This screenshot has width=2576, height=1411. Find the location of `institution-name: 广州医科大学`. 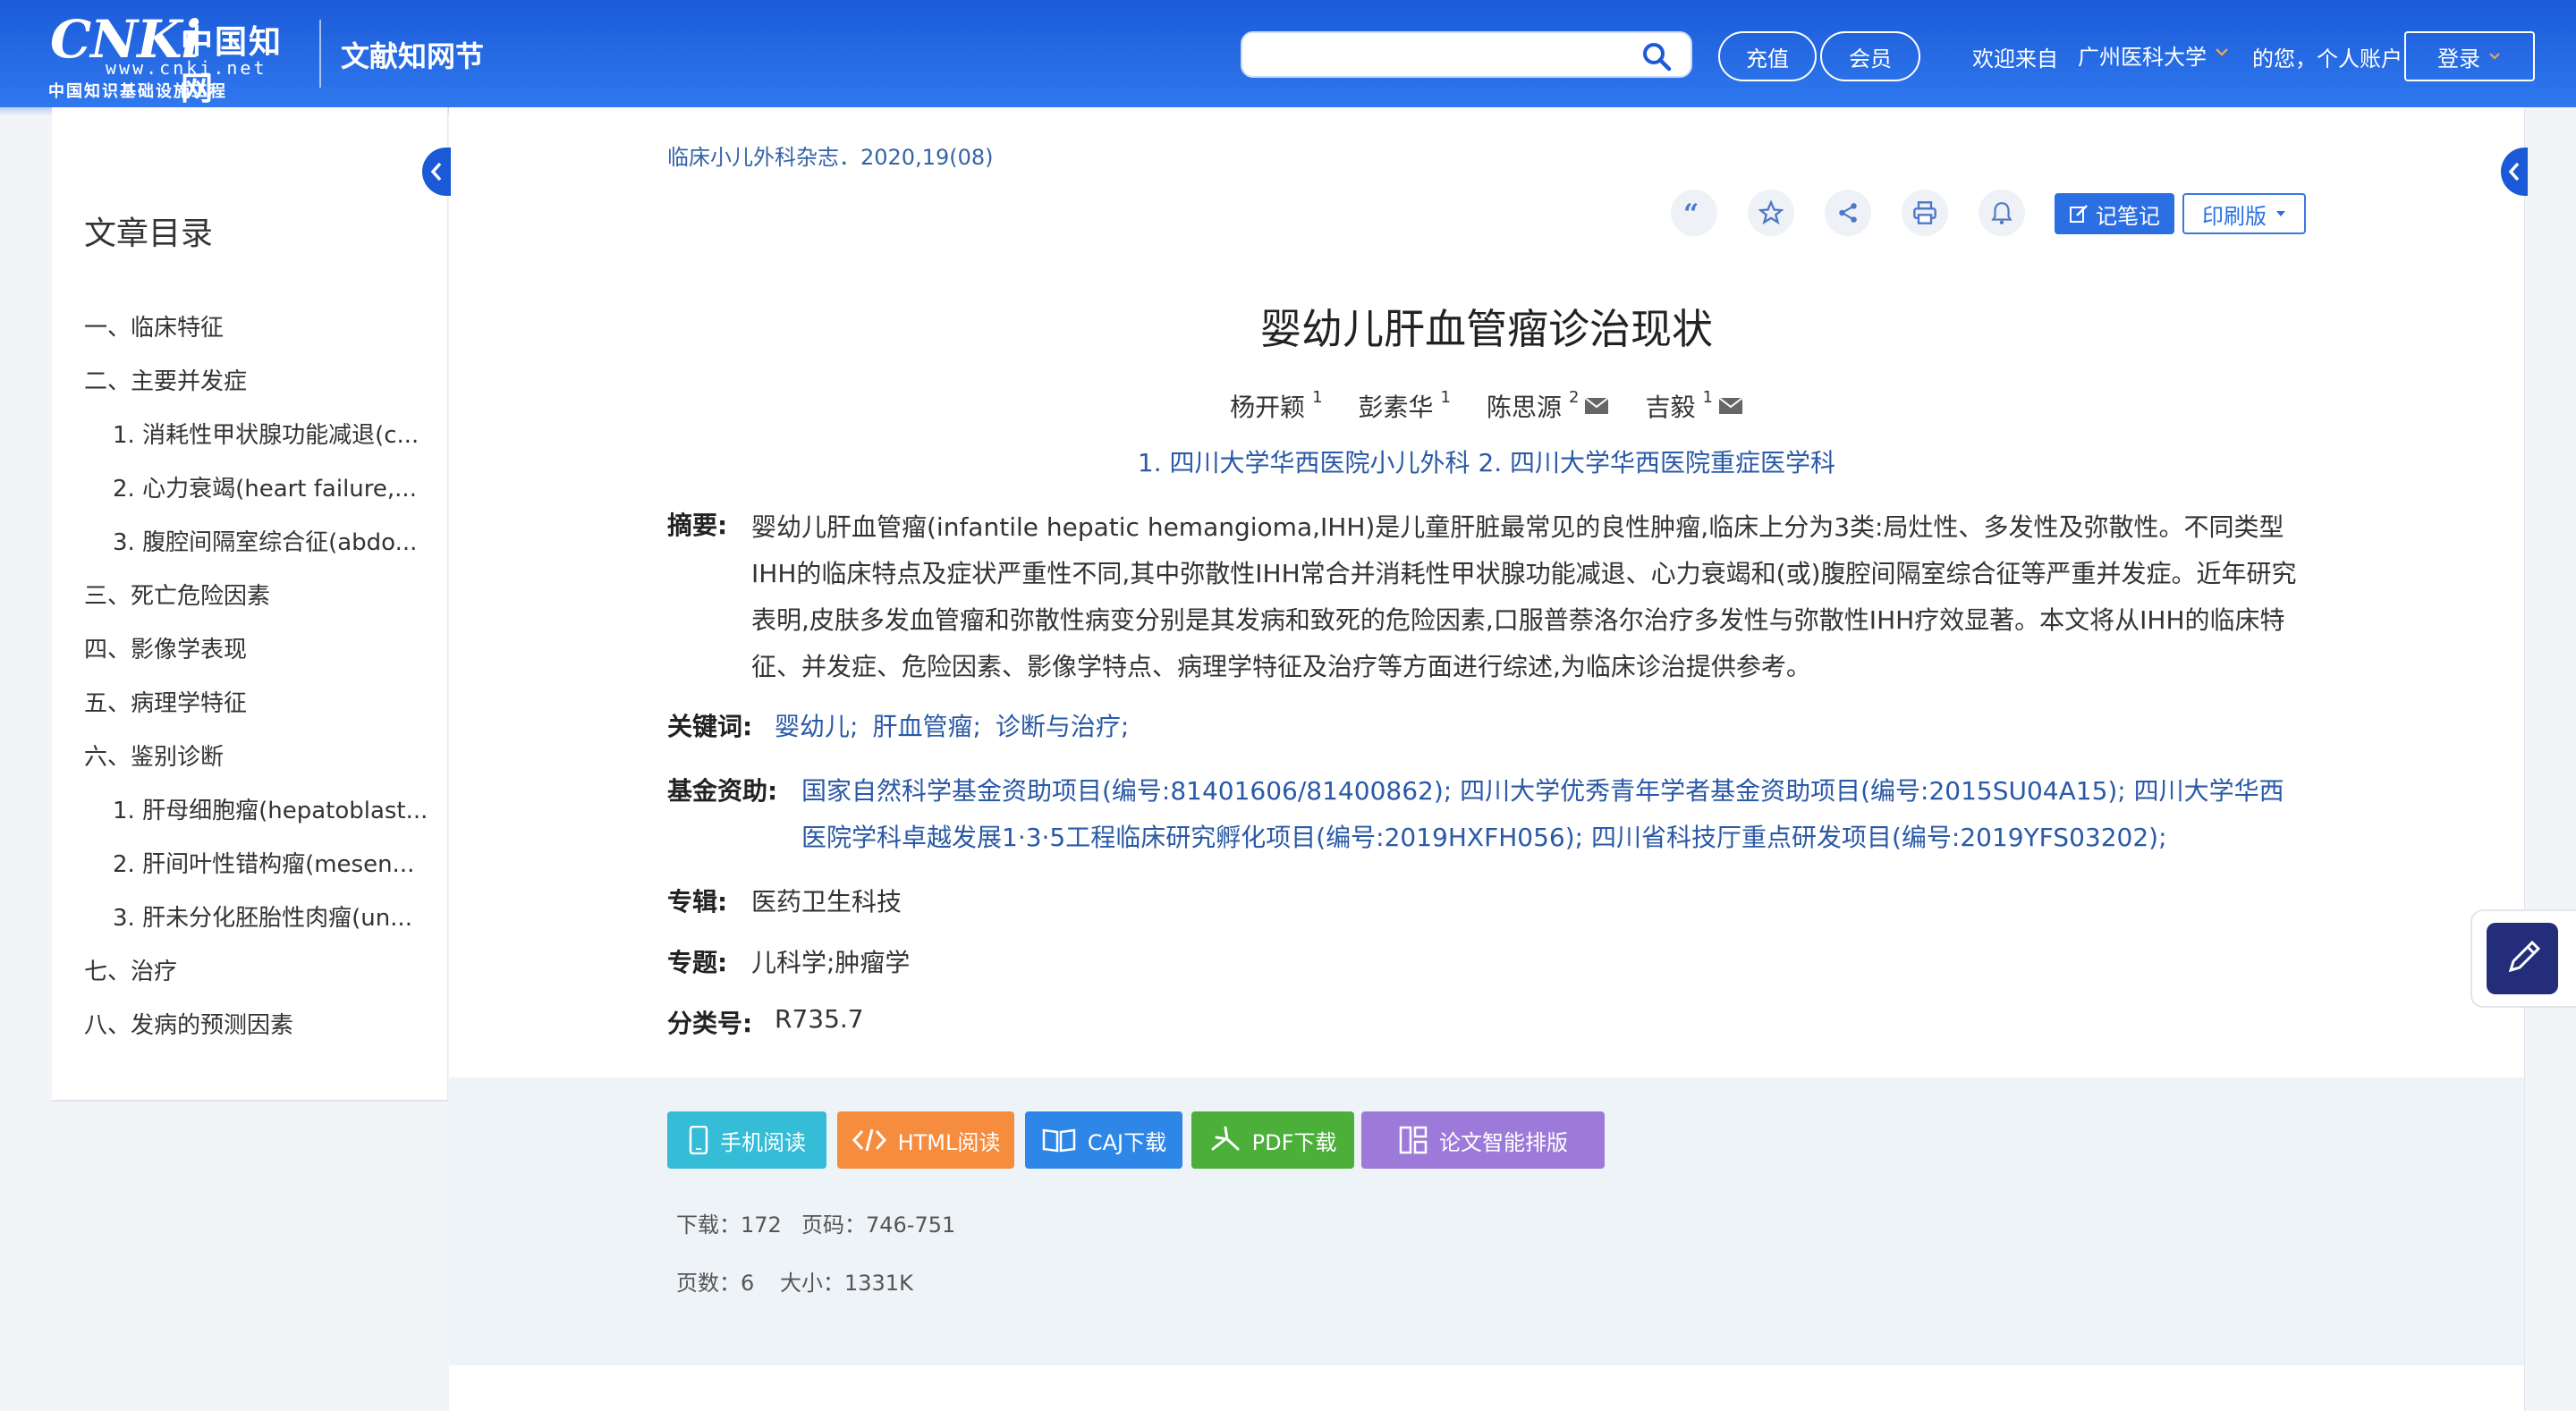

institution-name: 广州医科大学 is located at coordinates (2142, 55).